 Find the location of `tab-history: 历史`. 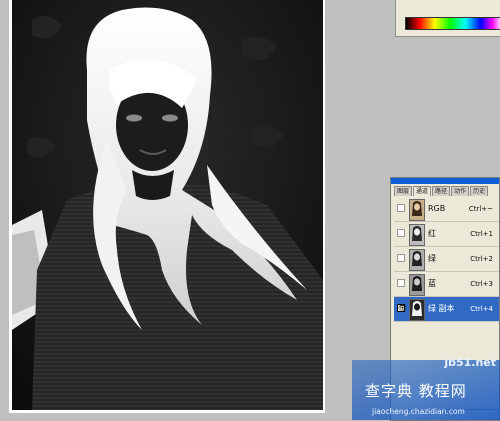

tab-history: 历史 is located at coordinates (479, 191).